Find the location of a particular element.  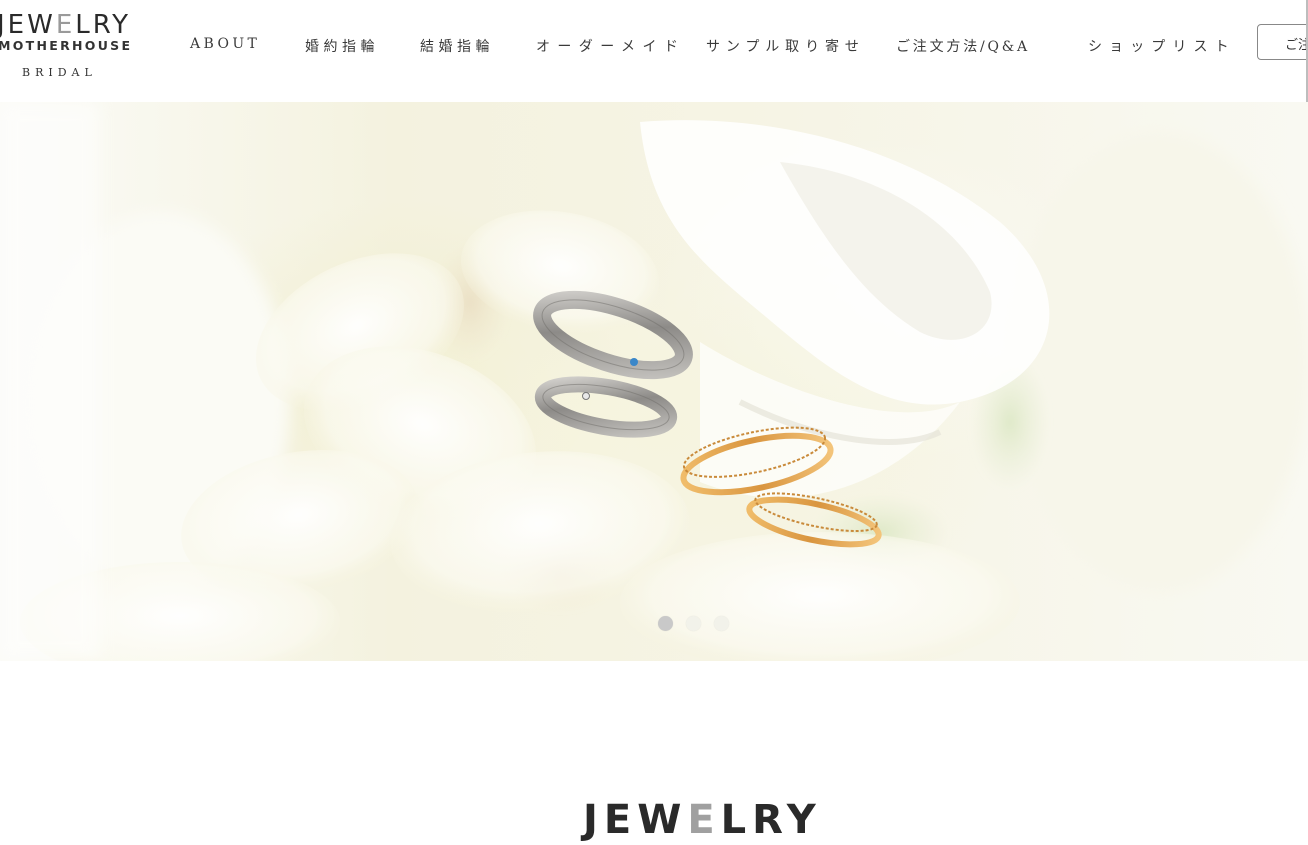

section-logo-prefix: JEW is located at coordinates (635, 820).